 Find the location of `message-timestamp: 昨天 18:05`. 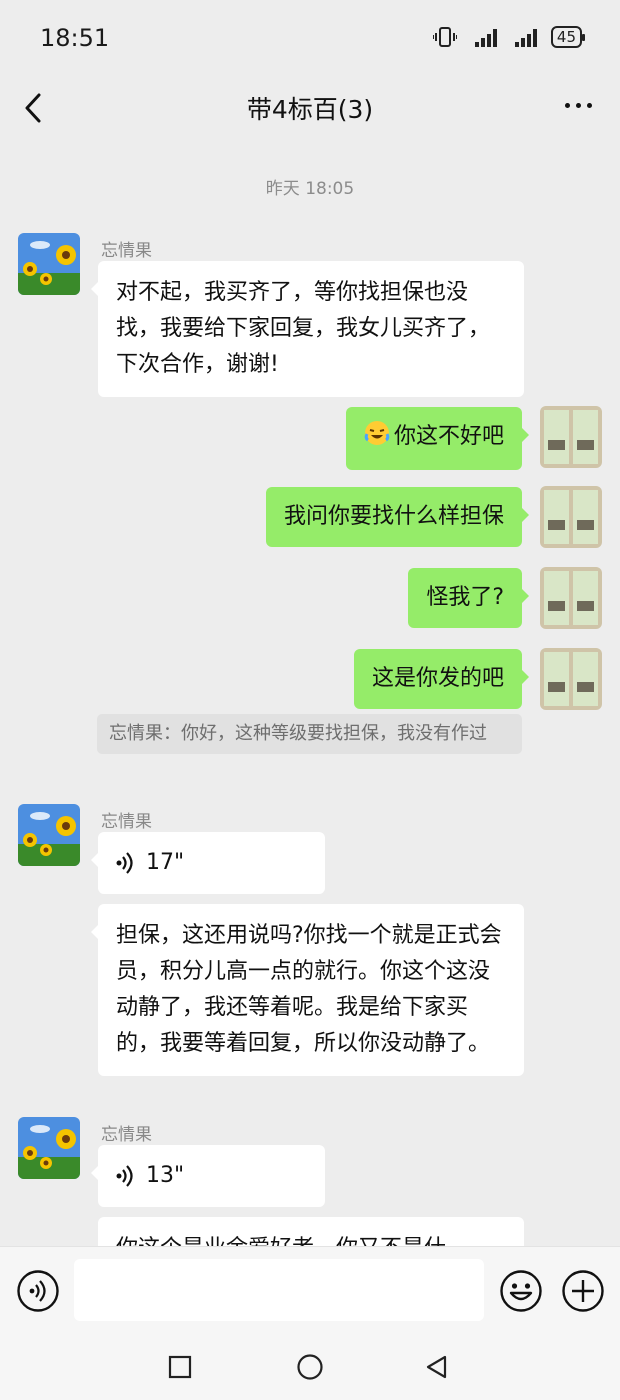

message-timestamp: 昨天 18:05 is located at coordinates (310, 189).